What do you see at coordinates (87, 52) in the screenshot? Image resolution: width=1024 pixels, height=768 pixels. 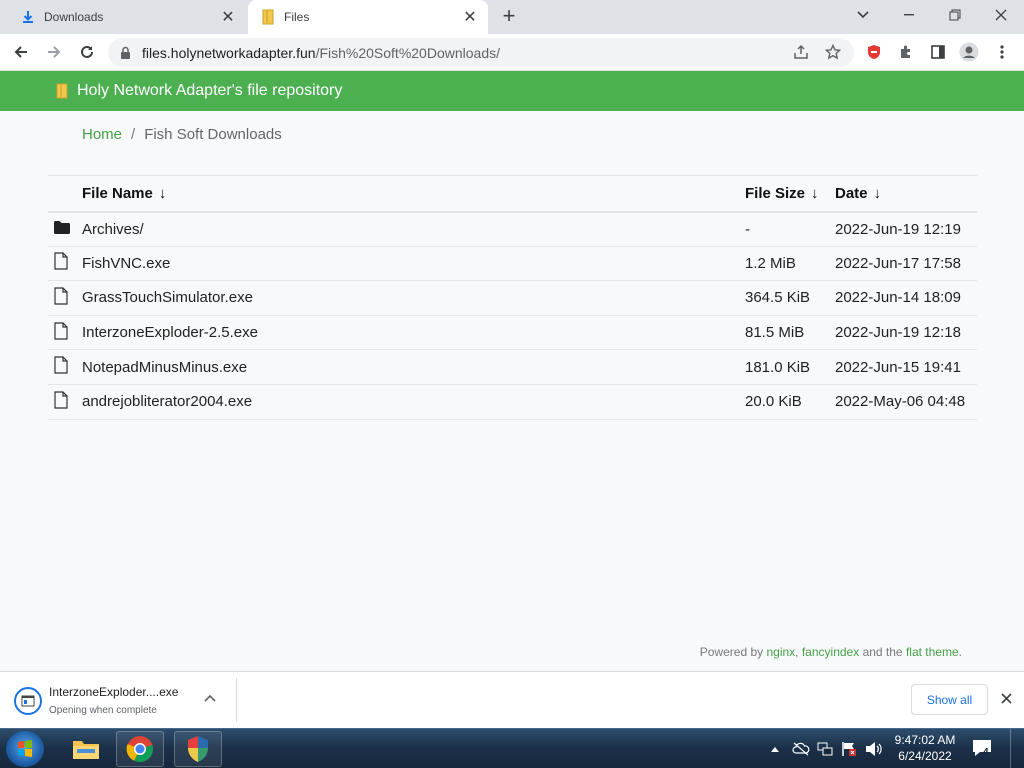 I see `reload-button` at bounding box center [87, 52].